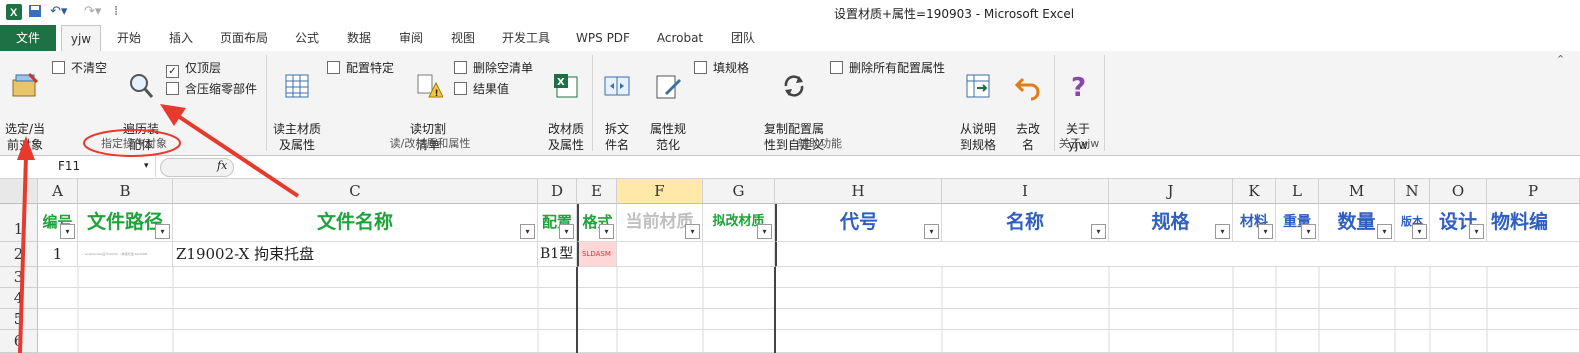 The width and height of the screenshot is (1580, 353). I want to click on red-annotations, so click(158, 228).